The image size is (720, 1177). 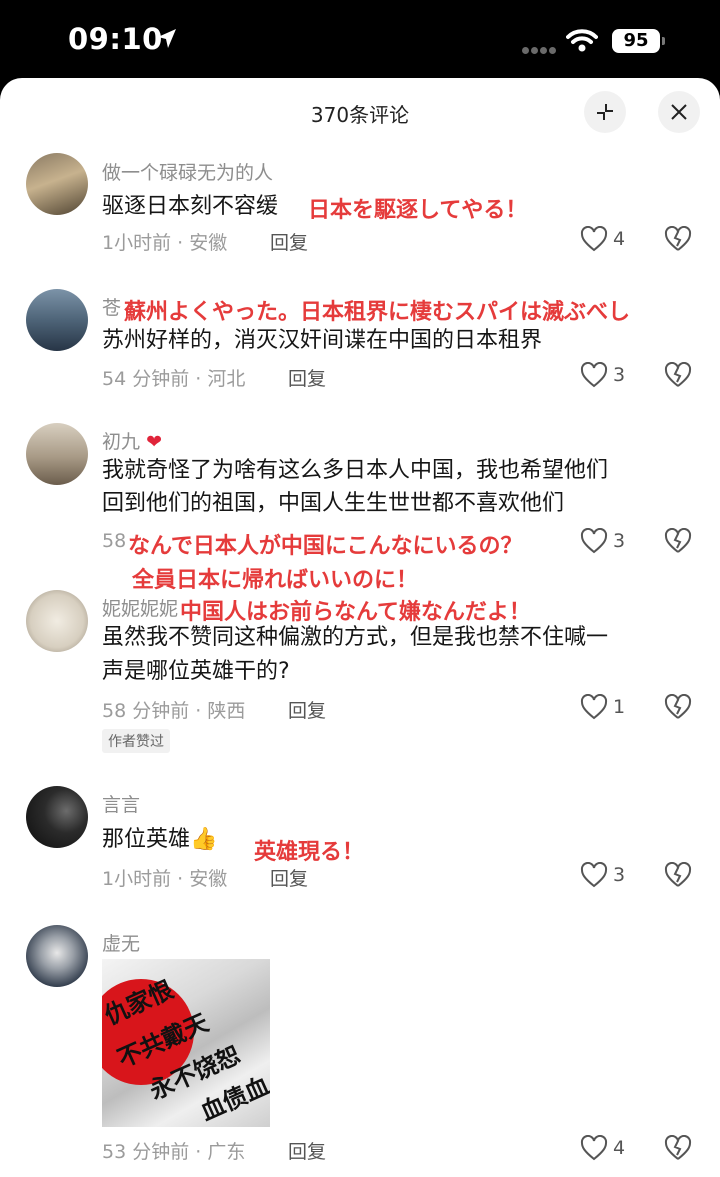 I want to click on overlay-translation: 全員日本に帰ればいいのに！, so click(x=275, y=580).